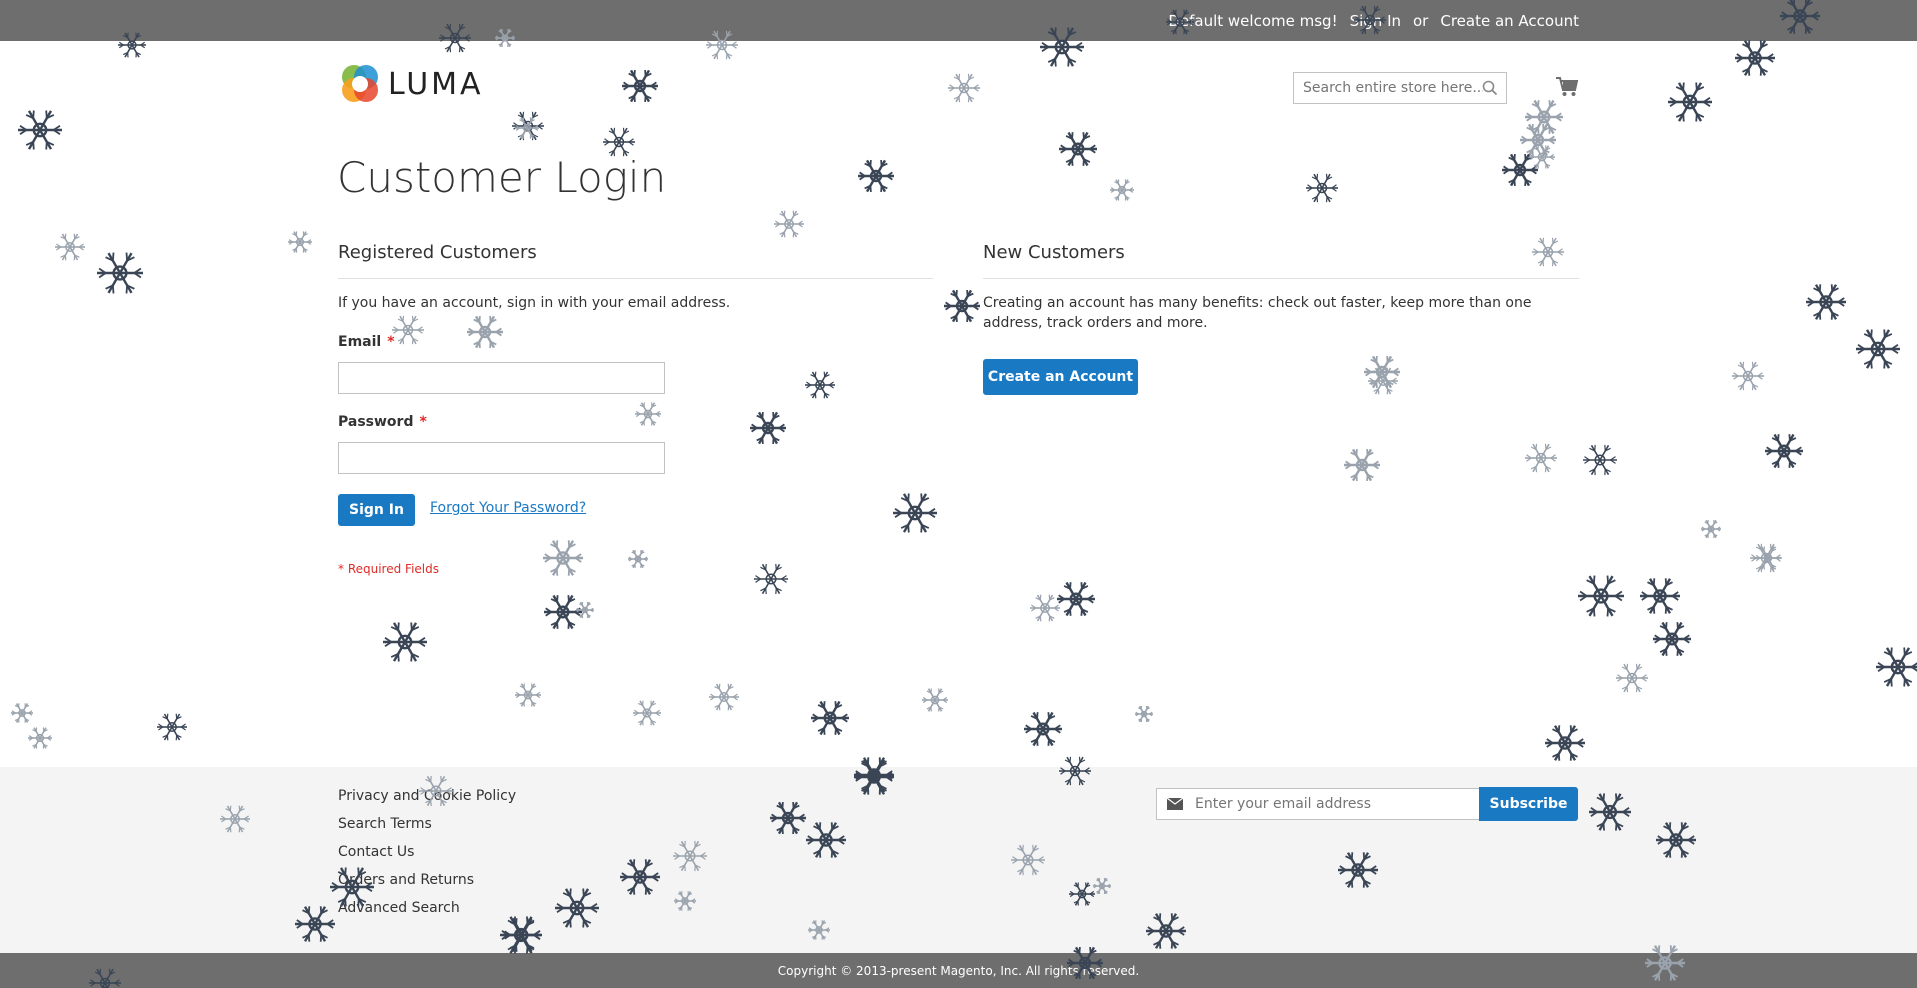  I want to click on email-label: Email *, so click(366, 342).